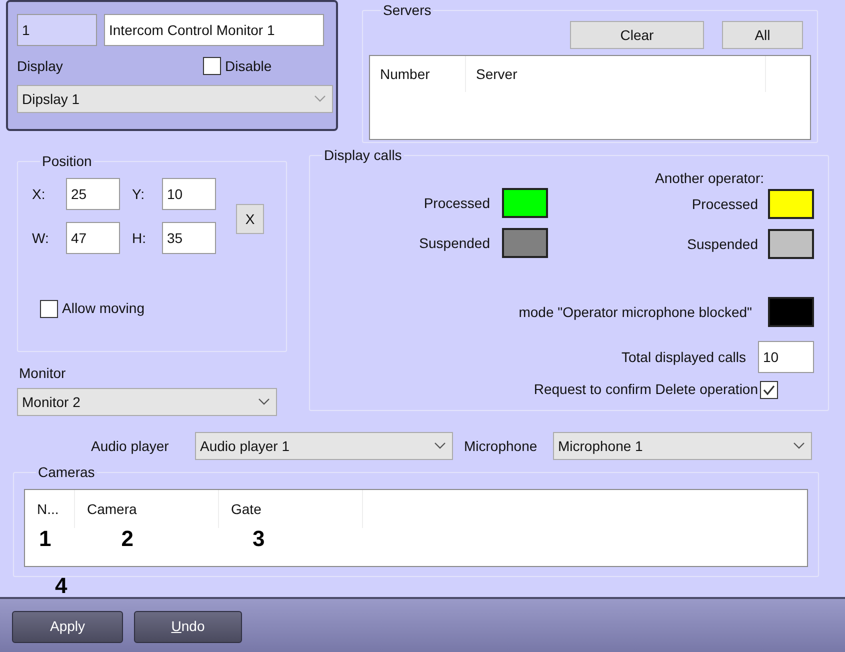 The width and height of the screenshot is (845, 652). Describe the element at coordinates (67, 626) in the screenshot. I see `footer-button: Apply` at that location.